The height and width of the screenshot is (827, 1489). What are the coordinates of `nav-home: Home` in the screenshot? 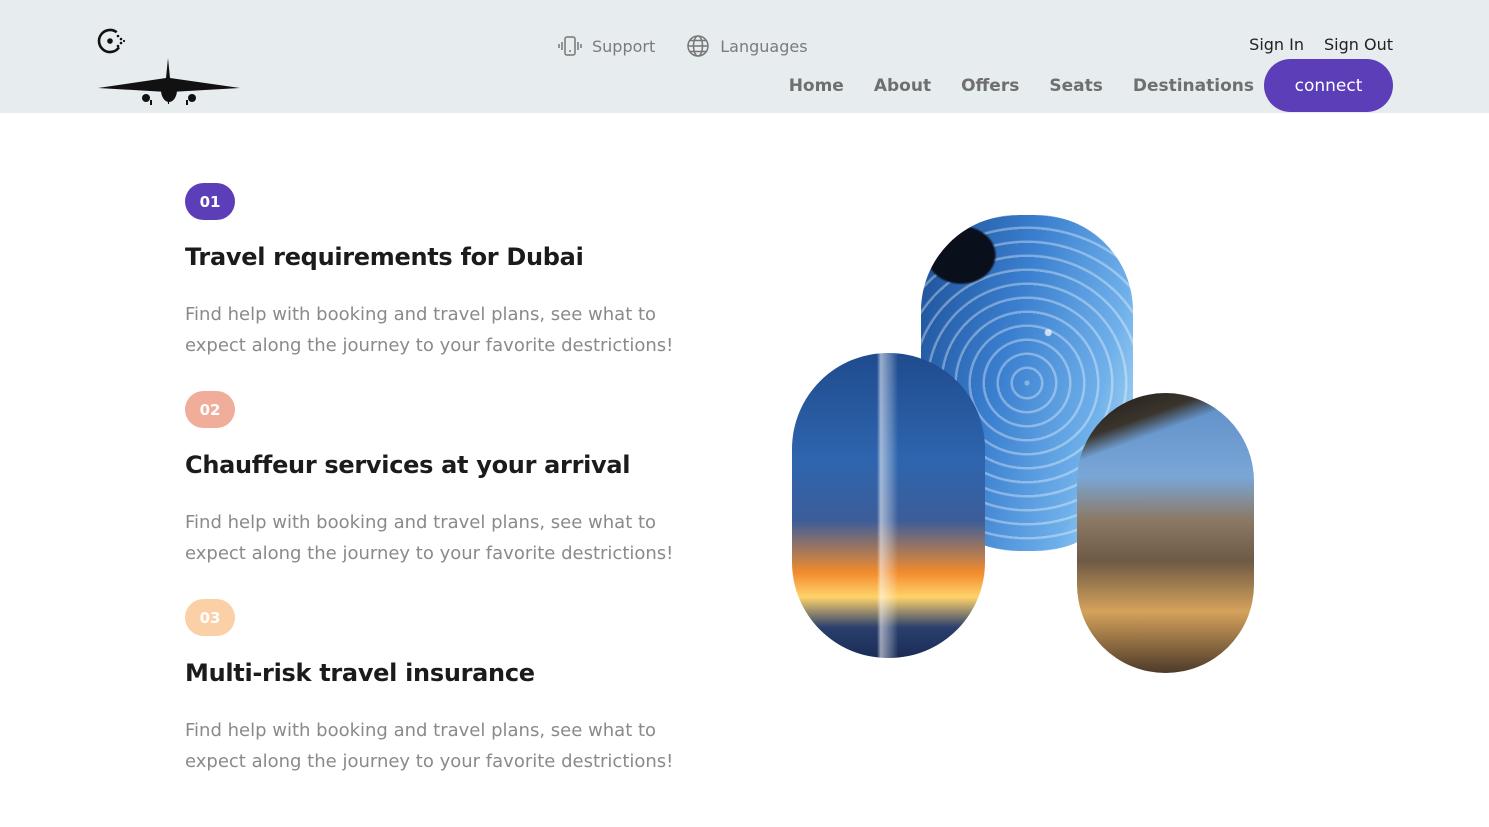 It's located at (816, 86).